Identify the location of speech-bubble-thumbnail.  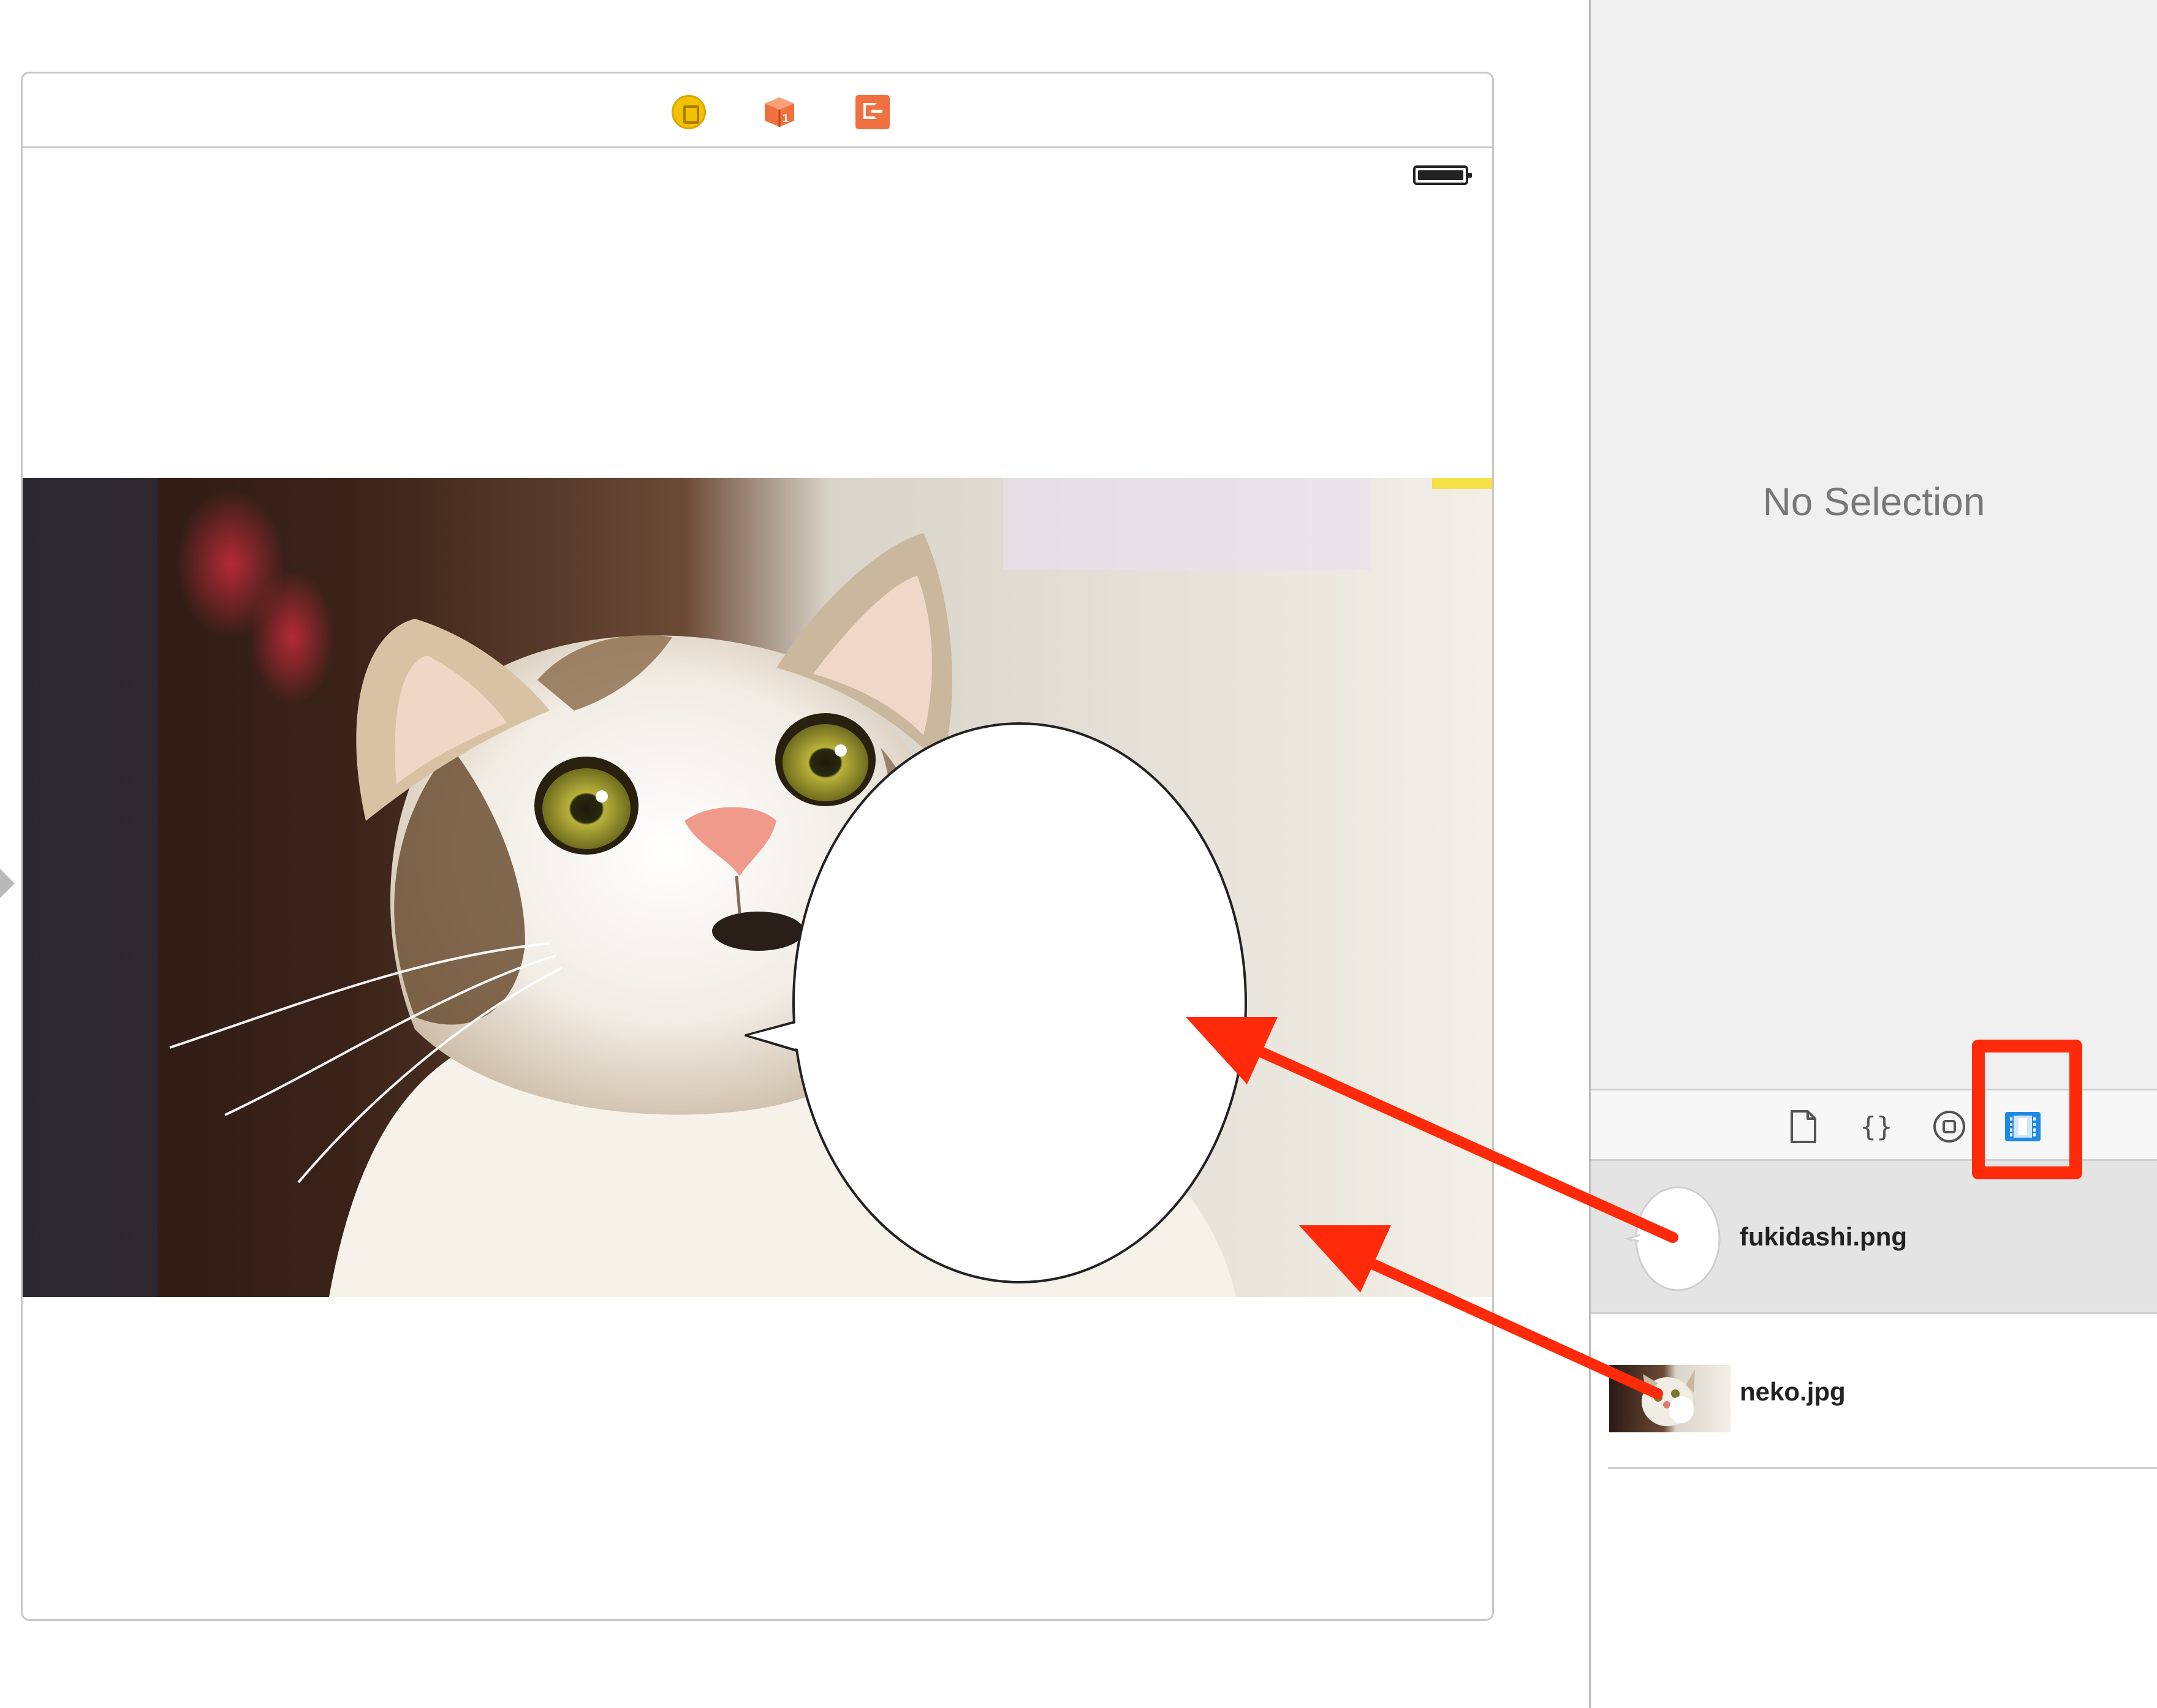
(1672, 1238).